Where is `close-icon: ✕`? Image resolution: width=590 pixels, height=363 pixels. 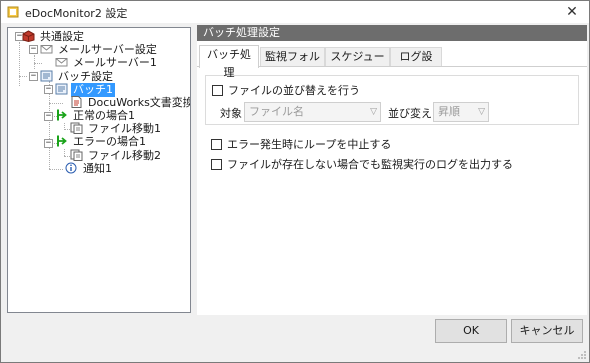 close-icon: ✕ is located at coordinates (572, 12).